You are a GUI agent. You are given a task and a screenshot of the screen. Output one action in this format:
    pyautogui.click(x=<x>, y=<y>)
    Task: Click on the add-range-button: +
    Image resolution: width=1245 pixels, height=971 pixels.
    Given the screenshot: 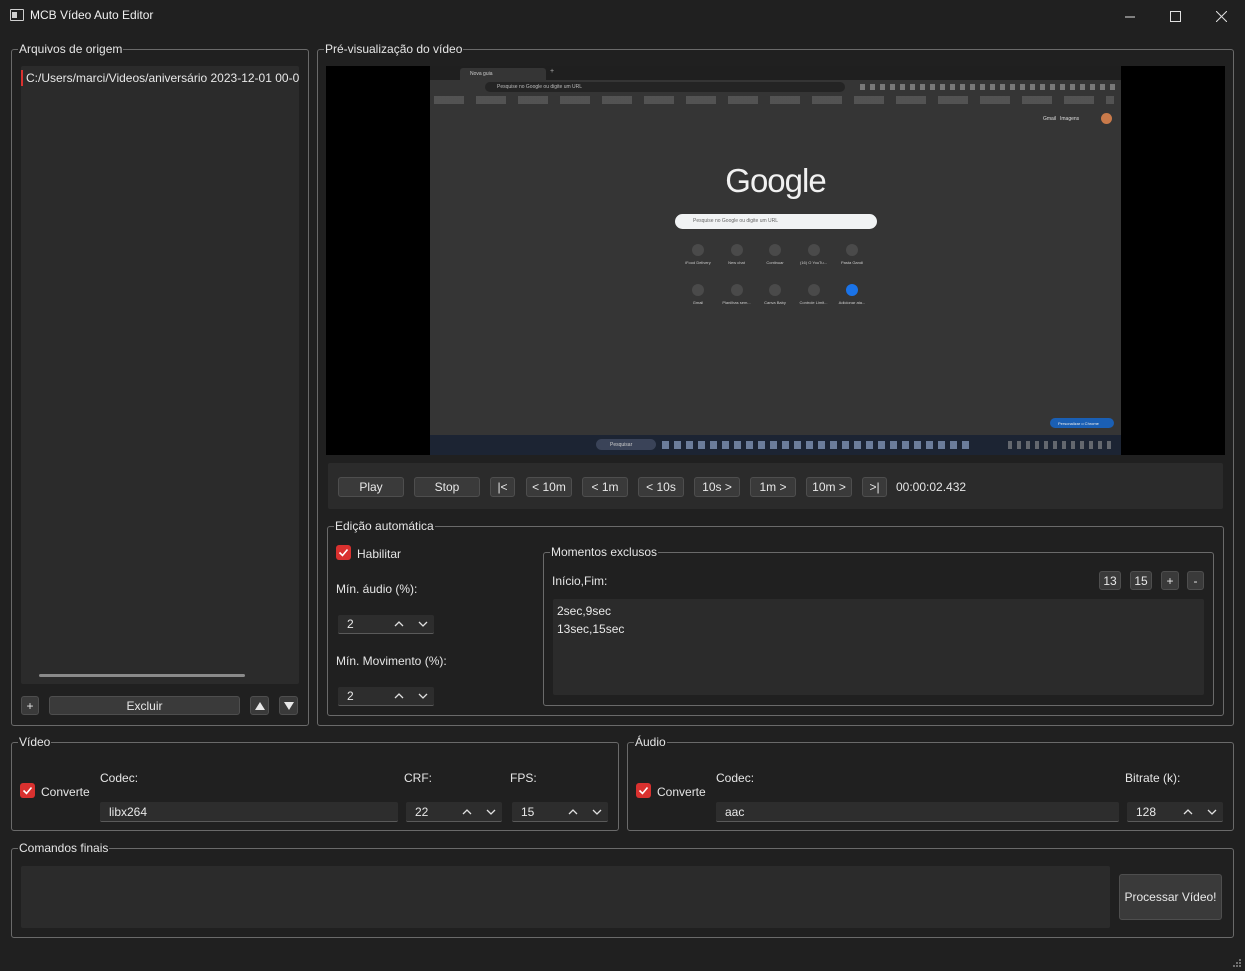 What is the action you would take?
    pyautogui.click(x=1170, y=580)
    